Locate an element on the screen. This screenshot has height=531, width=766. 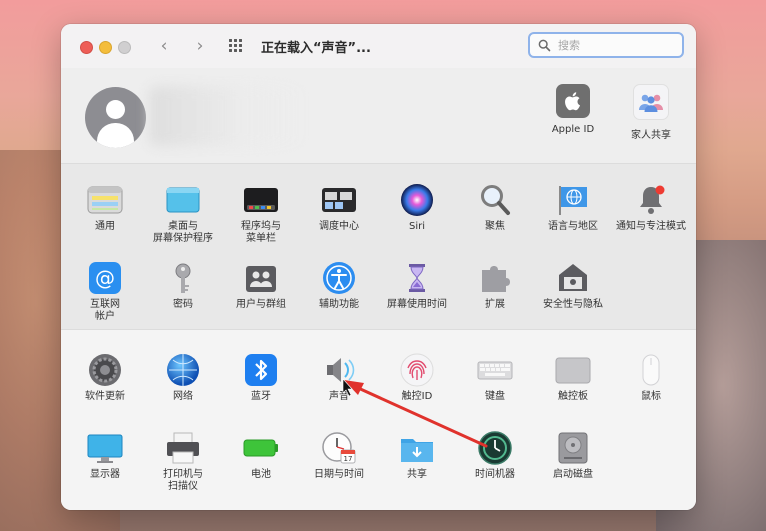
mouse-icon is located at coordinates (651, 370).